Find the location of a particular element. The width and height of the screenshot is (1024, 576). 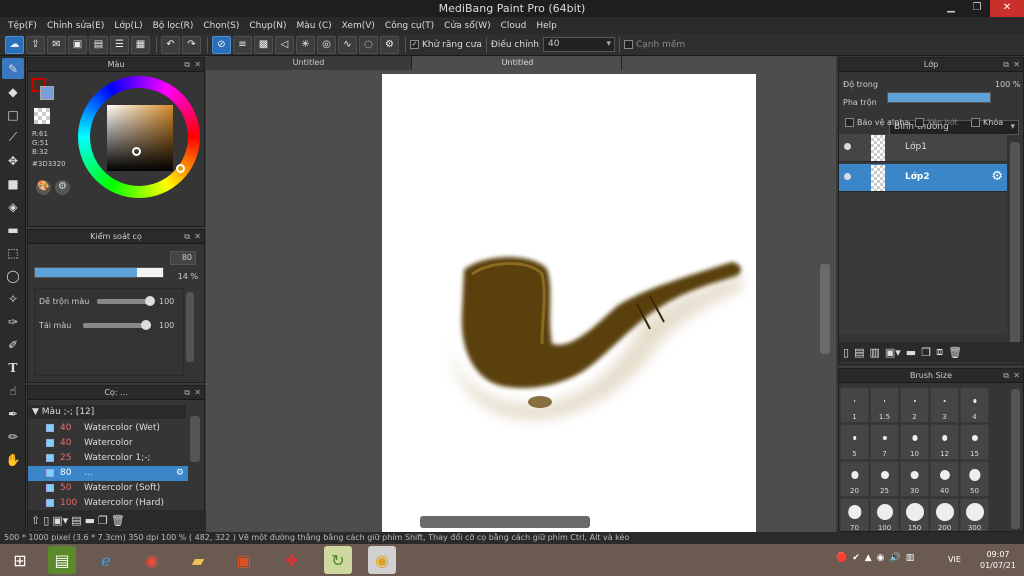

collapse-triangle-icon: ▼ is located at coordinates (35, 412).